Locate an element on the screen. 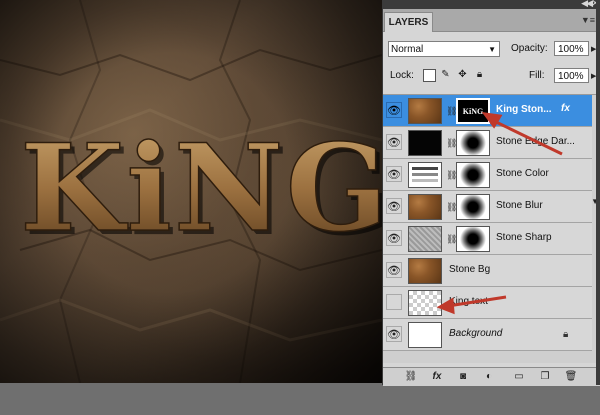 This screenshot has height=415, width=600. fill-label: Fill: is located at coordinates (537, 75).